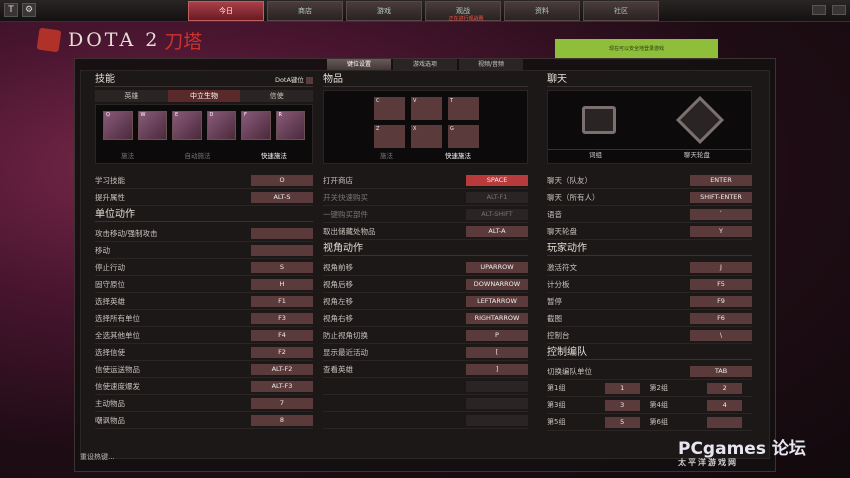 This screenshot has width=850, height=478. What do you see at coordinates (721, 335) in the screenshot?
I see `hotkey-button: \` at bounding box center [721, 335].